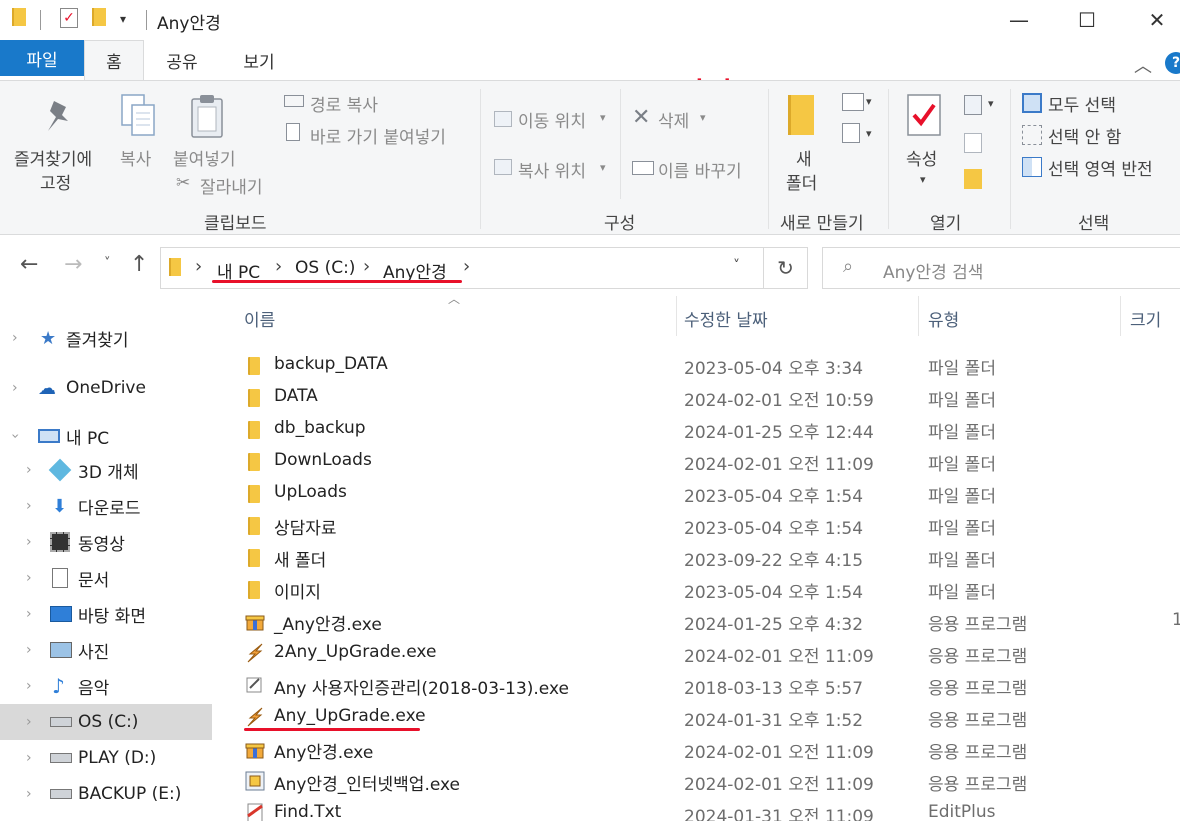 The height and width of the screenshot is (821, 1180). I want to click on delete-label: 삭제, so click(673, 119).